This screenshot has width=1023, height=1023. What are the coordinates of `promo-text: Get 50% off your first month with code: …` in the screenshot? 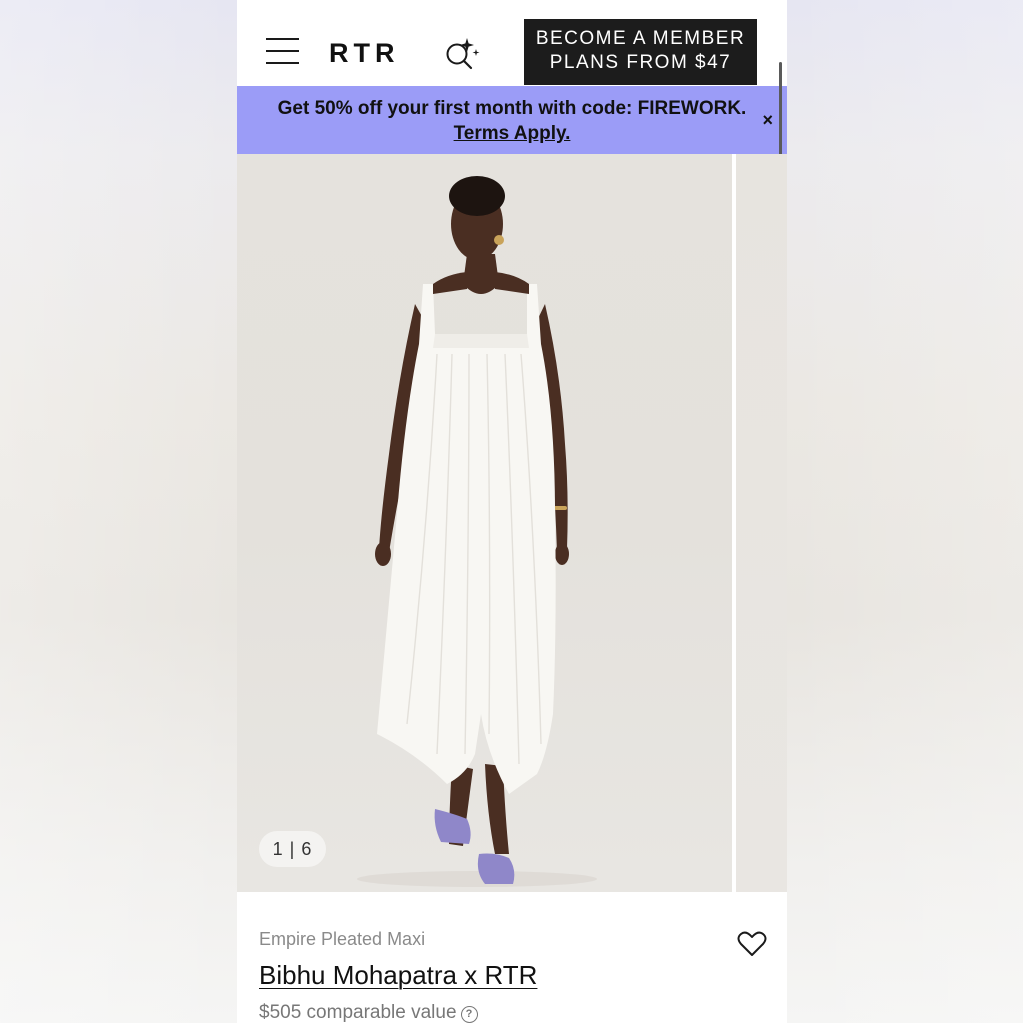 It's located at (512, 108).